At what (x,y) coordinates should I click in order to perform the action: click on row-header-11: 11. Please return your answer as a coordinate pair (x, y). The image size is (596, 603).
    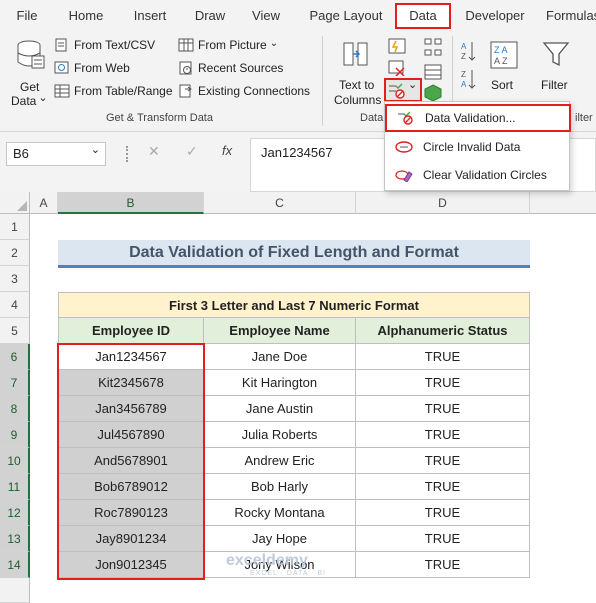
    Looking at the image, I should click on (15, 487).